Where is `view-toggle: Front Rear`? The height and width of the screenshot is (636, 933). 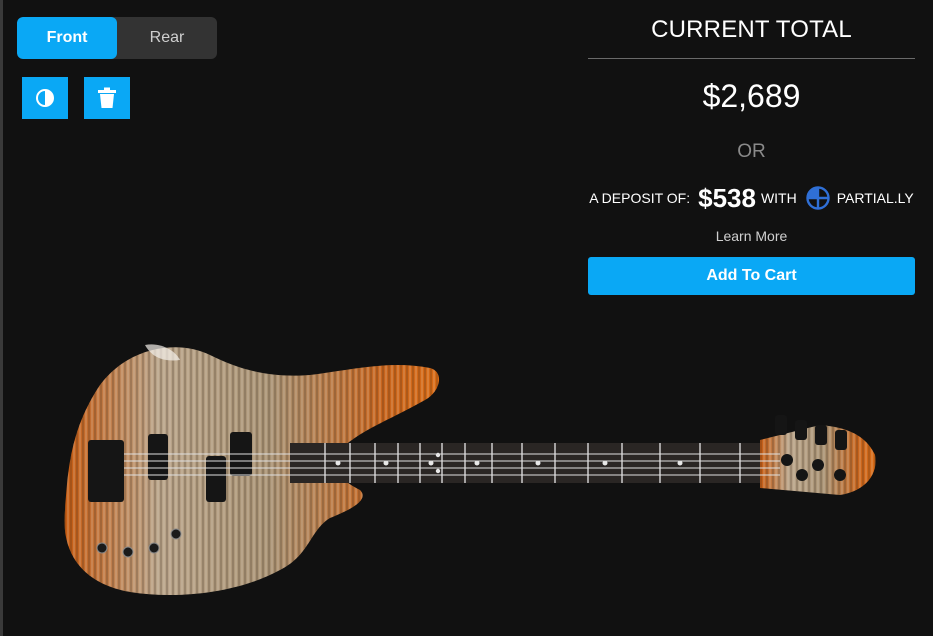
view-toggle: Front Rear is located at coordinates (117, 38).